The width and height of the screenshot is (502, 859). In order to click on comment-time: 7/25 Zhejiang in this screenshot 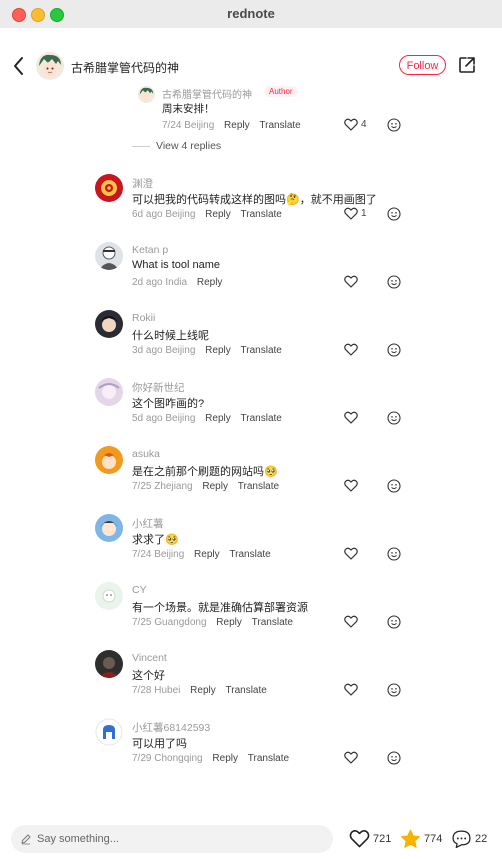, I will do `click(162, 486)`.